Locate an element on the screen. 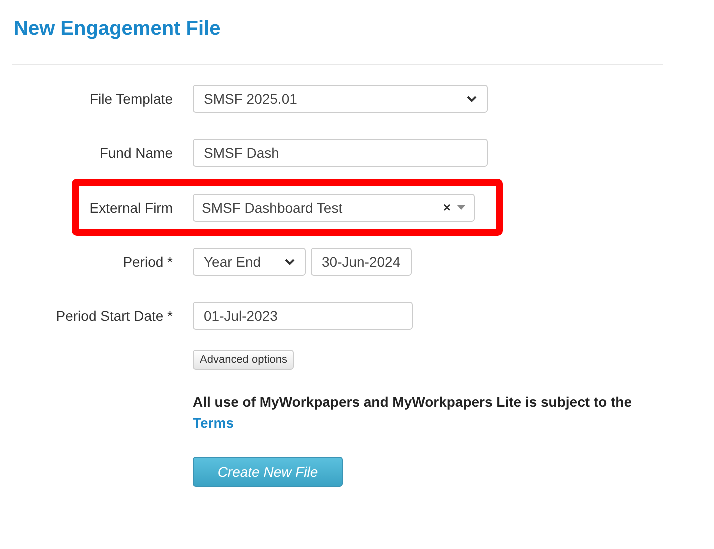 This screenshot has width=714, height=549. field-label: File Template is located at coordinates (130, 99).